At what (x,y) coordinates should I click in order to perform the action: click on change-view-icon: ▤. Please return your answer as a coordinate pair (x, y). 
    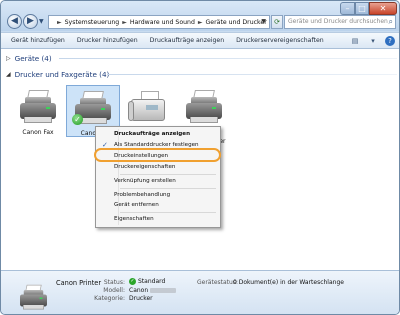
    Looking at the image, I should click on (355, 41).